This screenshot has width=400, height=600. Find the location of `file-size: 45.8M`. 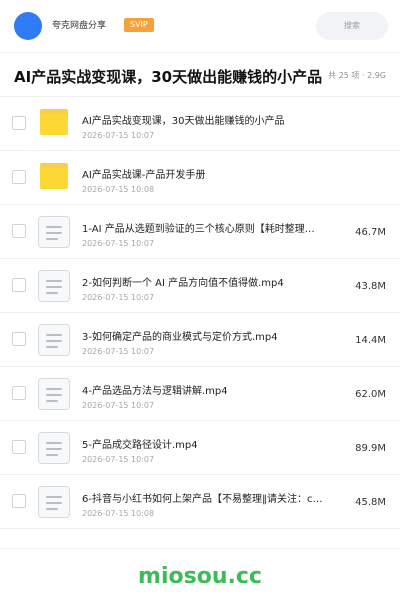

file-size: 45.8M is located at coordinates (370, 502).